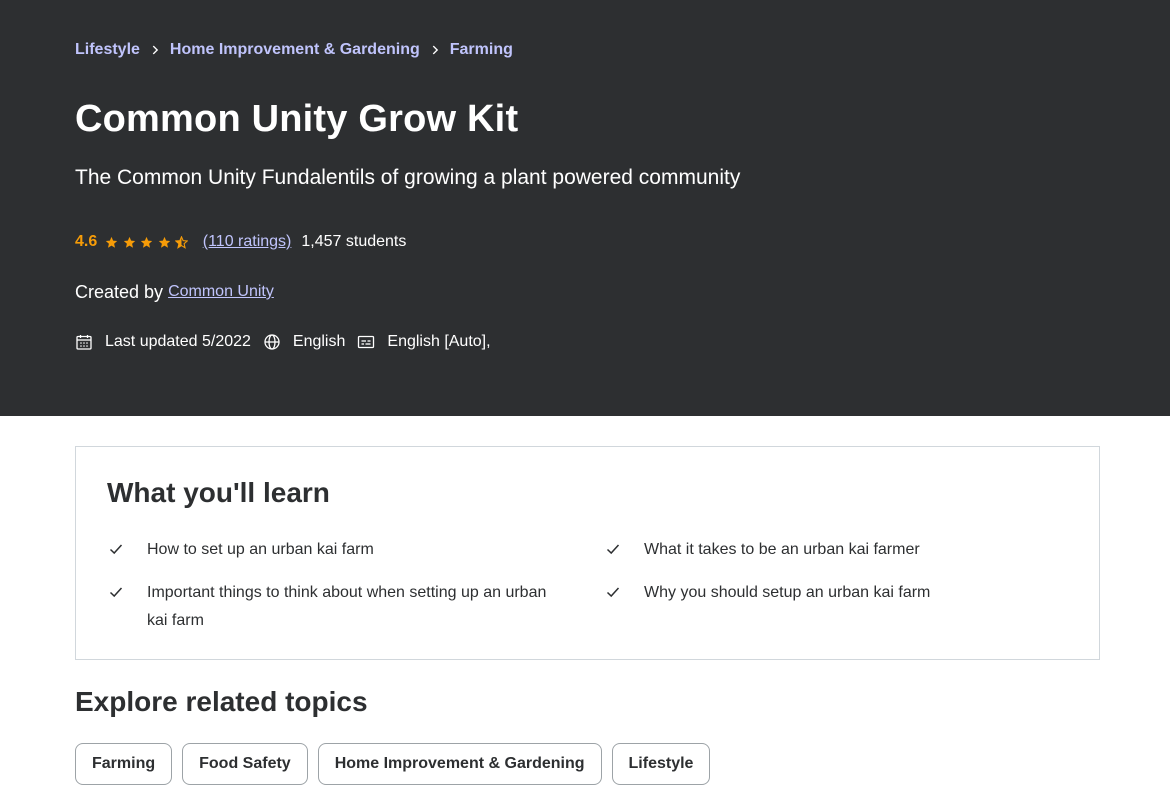 The image size is (1170, 804). I want to click on learn-item: What it takes to be an urban kai farmer, so click(825, 550).